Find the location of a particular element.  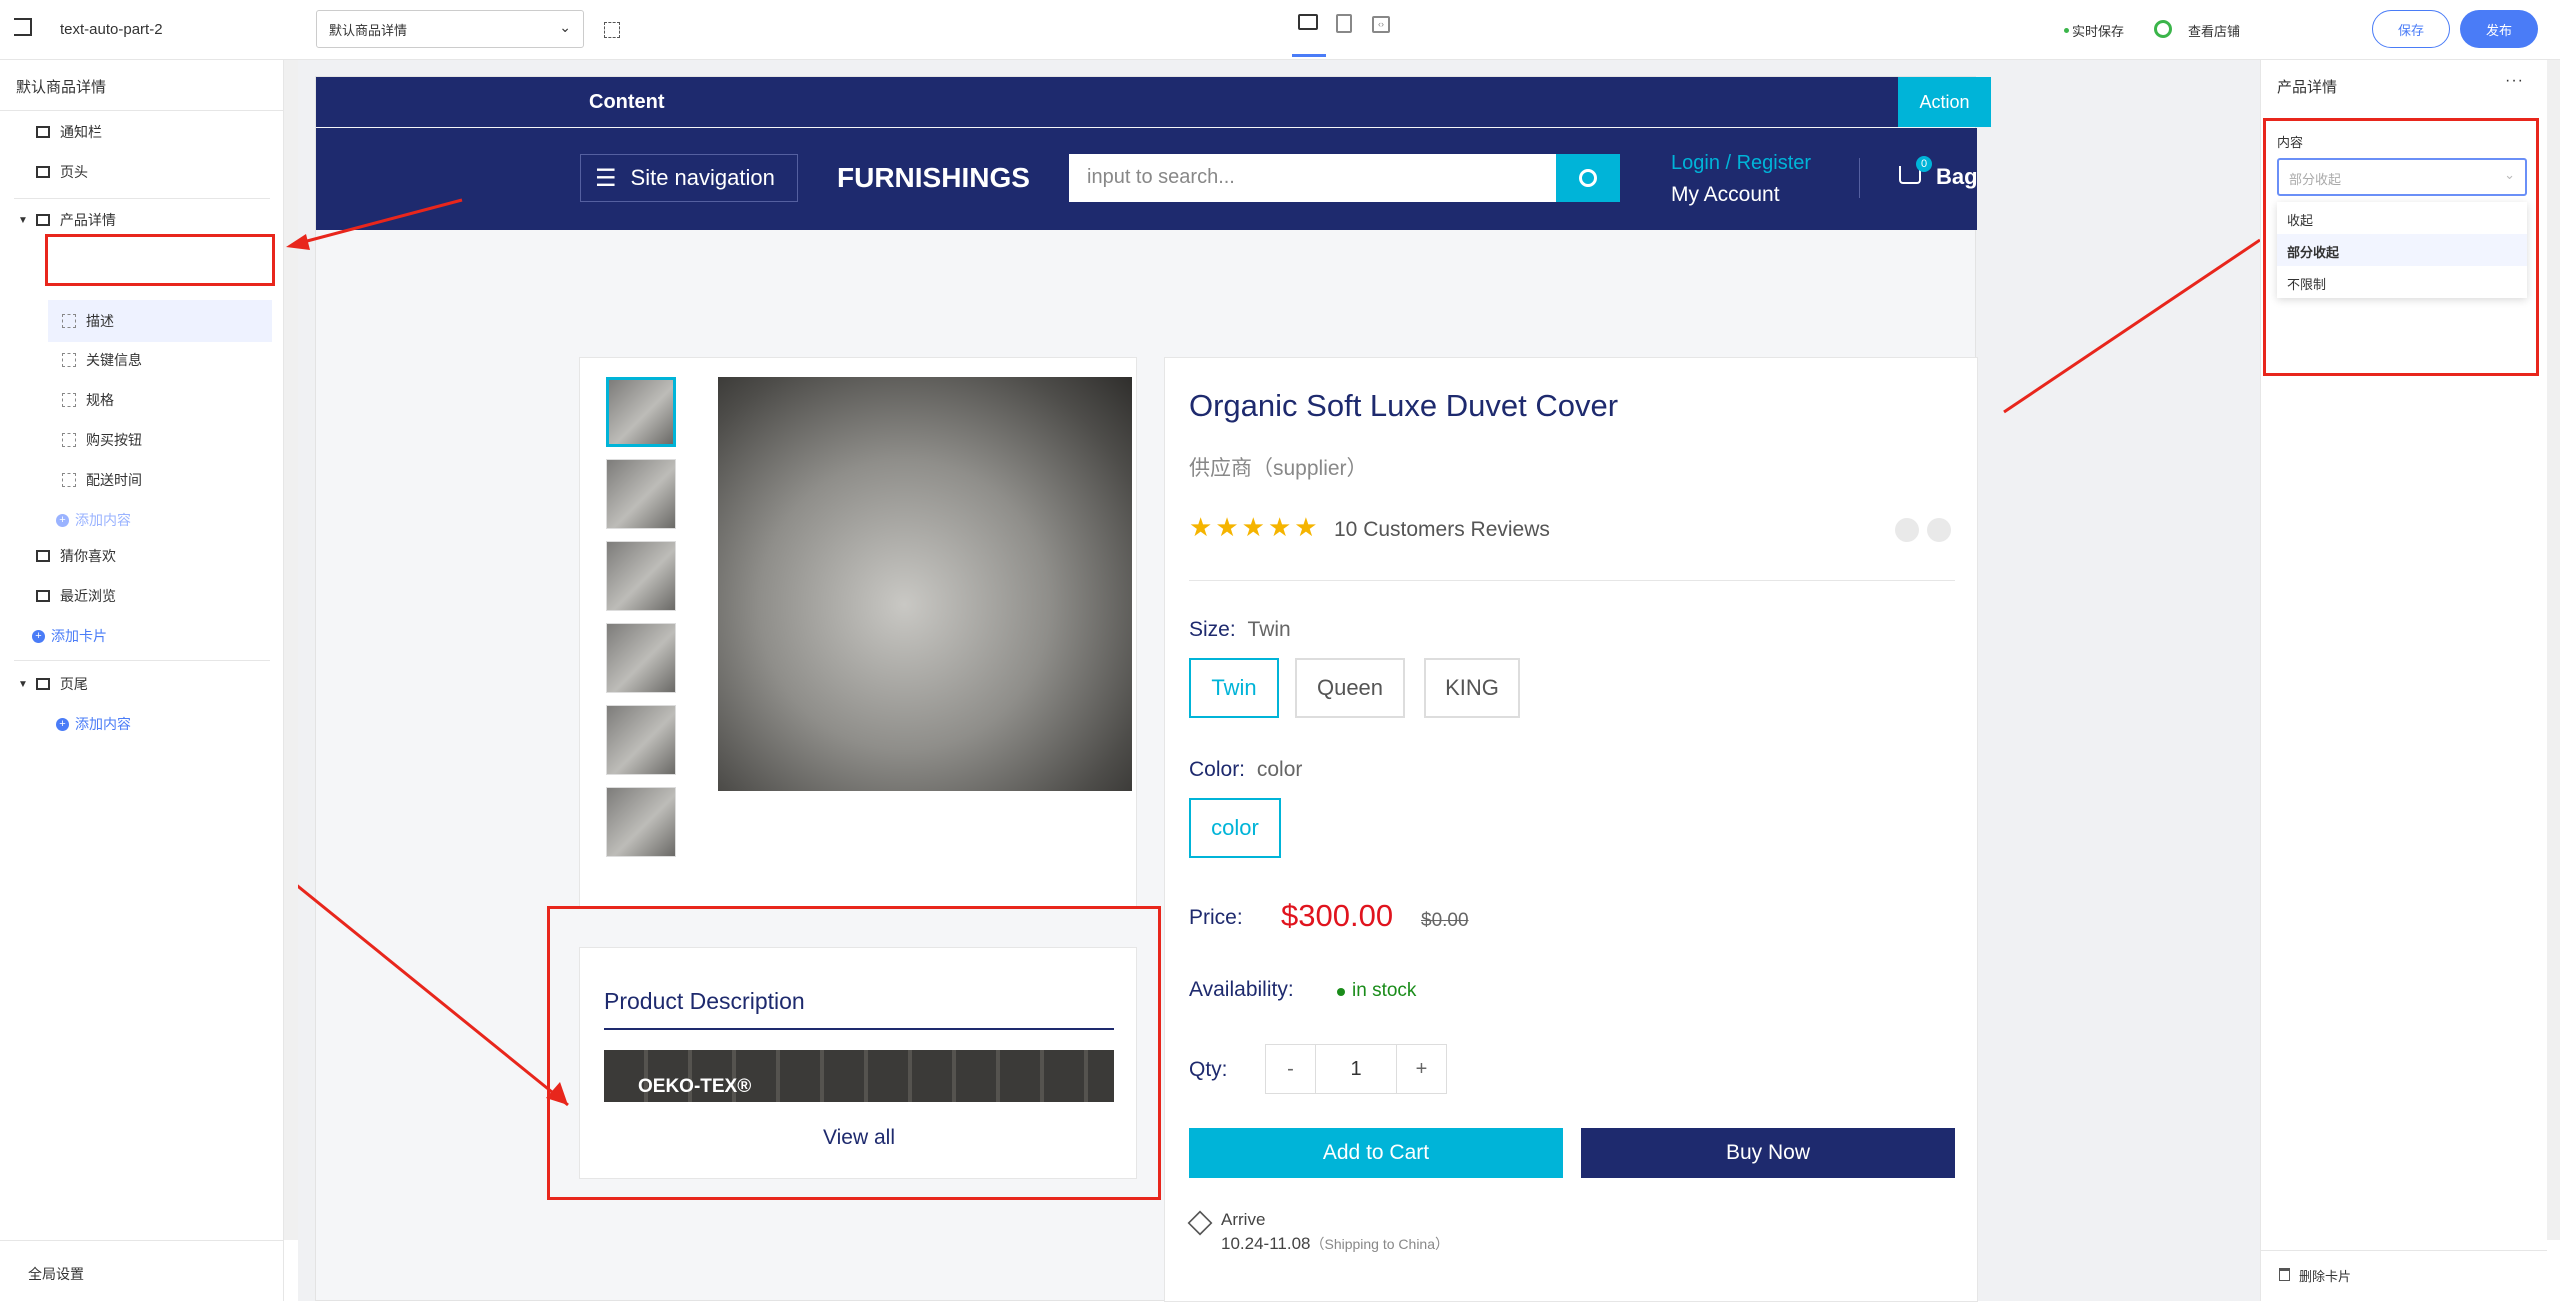

tree-item-recently-viewed: 最近浏览 is located at coordinates (142, 596).